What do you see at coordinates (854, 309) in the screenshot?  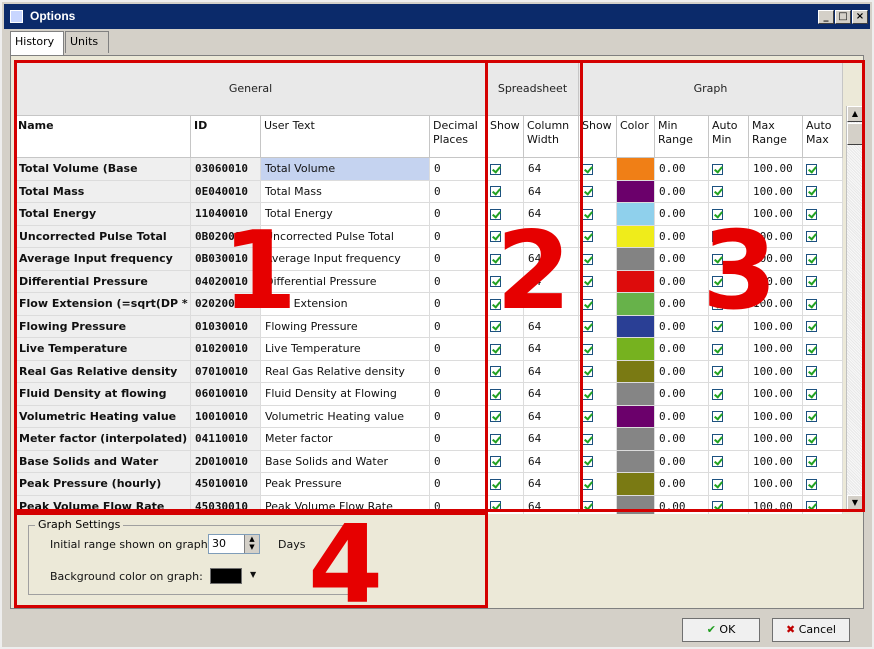 I see `grid-scrollbar: ▲ ▼` at bounding box center [854, 309].